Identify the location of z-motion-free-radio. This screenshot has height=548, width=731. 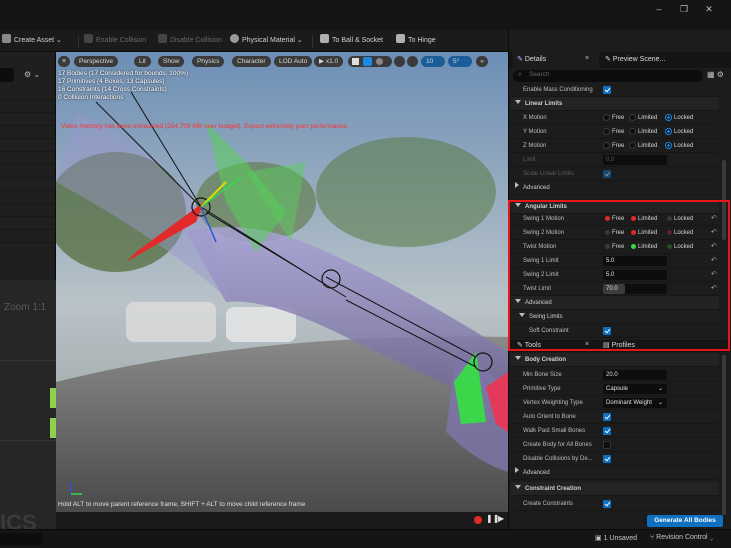
(606, 145).